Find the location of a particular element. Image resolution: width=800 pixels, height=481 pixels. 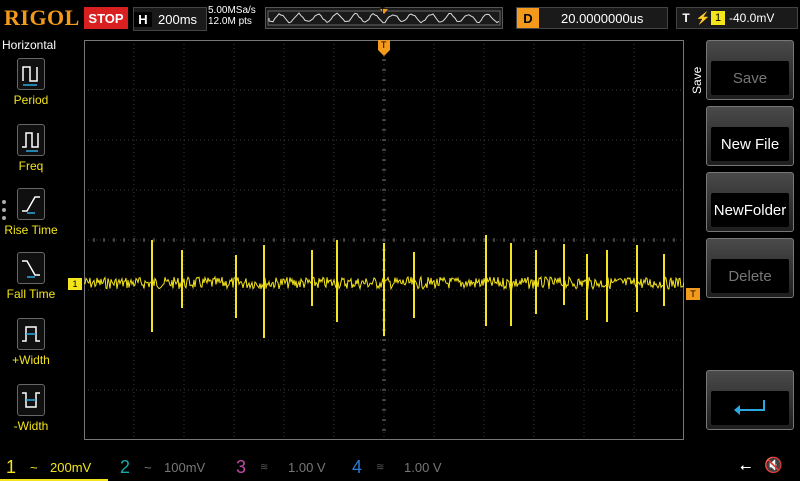

channel-2-scale: 100mV is located at coordinates (185, 467).